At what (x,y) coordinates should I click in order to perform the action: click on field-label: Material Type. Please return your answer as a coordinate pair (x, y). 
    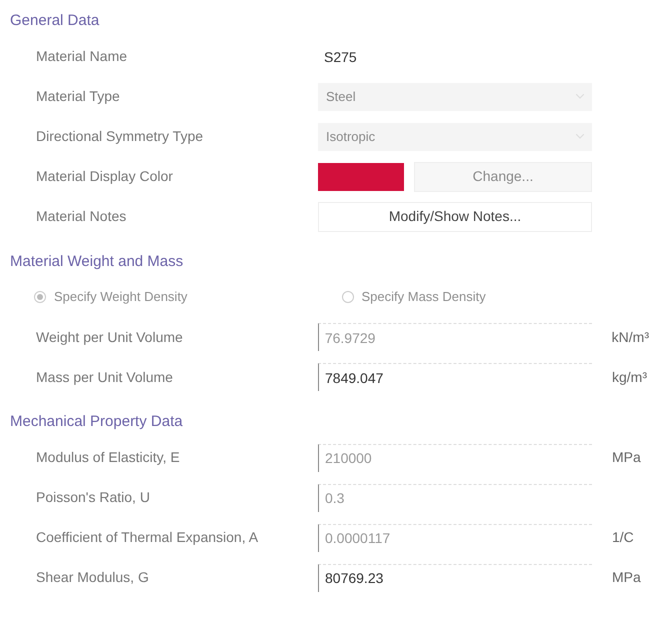
    Looking at the image, I should click on (78, 96).